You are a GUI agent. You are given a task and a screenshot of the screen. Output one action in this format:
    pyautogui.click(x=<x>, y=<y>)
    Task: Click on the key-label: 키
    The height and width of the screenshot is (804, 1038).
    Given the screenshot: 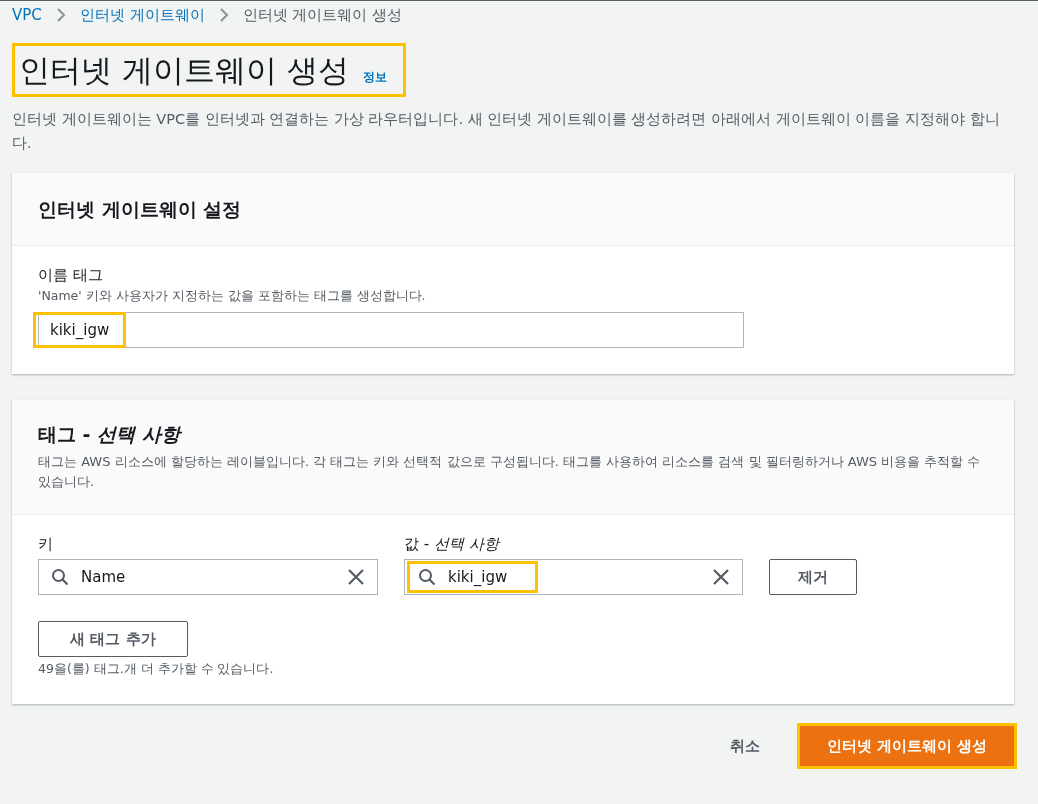 What is the action you would take?
    pyautogui.click(x=46, y=544)
    